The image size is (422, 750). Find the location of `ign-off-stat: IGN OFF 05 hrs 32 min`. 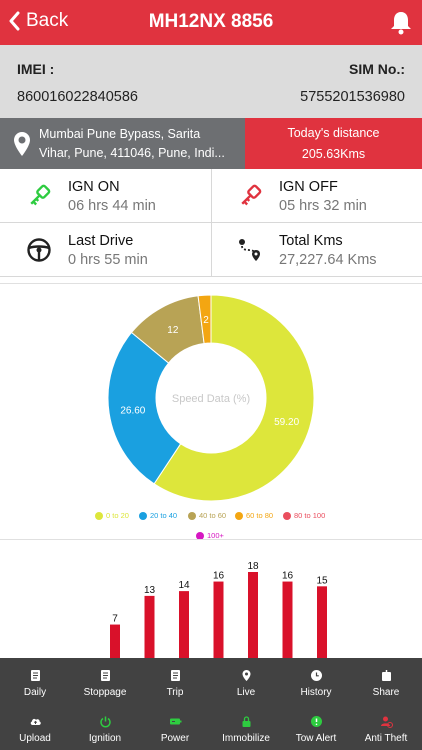

ign-off-stat: IGN OFF 05 hrs 32 min is located at coordinates (316, 196).